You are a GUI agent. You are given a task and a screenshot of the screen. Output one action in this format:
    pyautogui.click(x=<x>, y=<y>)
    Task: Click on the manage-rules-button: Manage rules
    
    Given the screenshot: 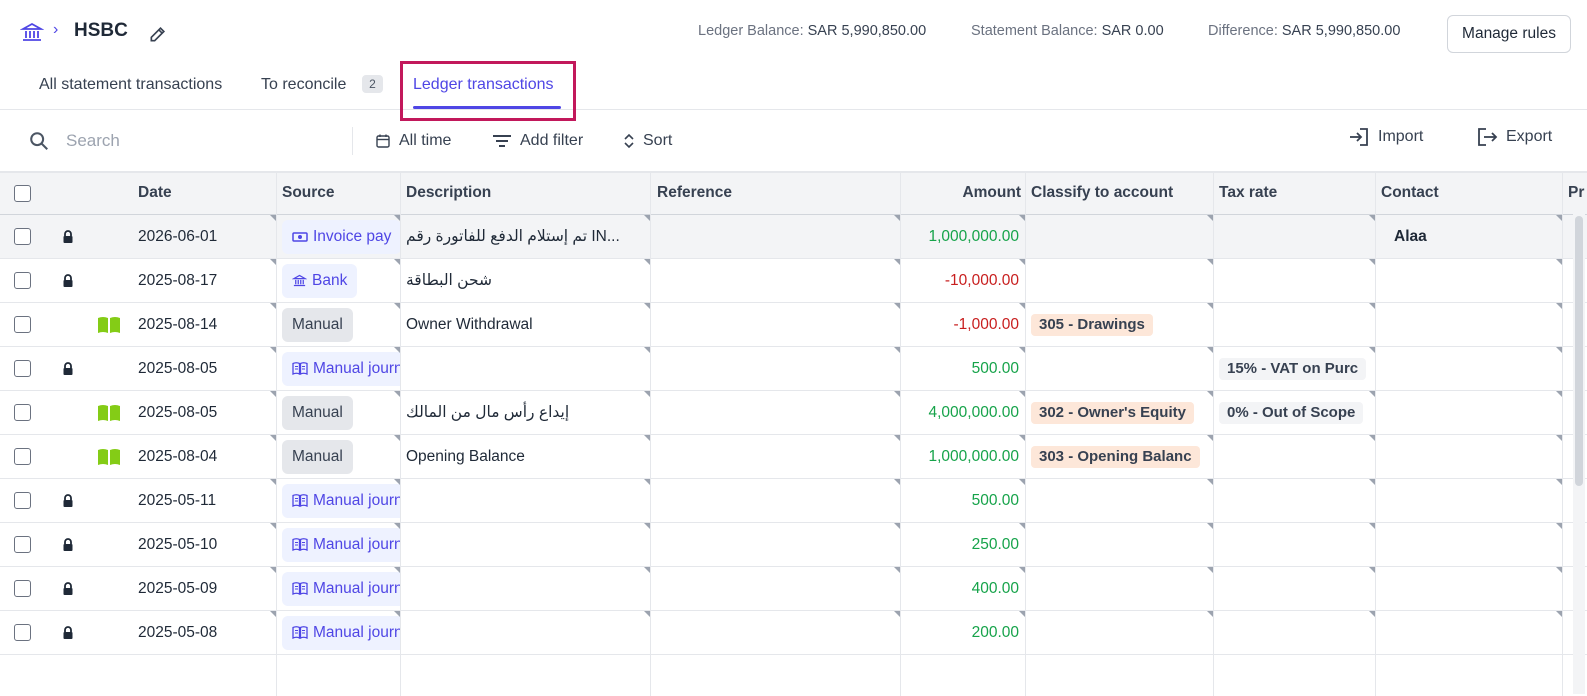 What is the action you would take?
    pyautogui.click(x=1509, y=34)
    